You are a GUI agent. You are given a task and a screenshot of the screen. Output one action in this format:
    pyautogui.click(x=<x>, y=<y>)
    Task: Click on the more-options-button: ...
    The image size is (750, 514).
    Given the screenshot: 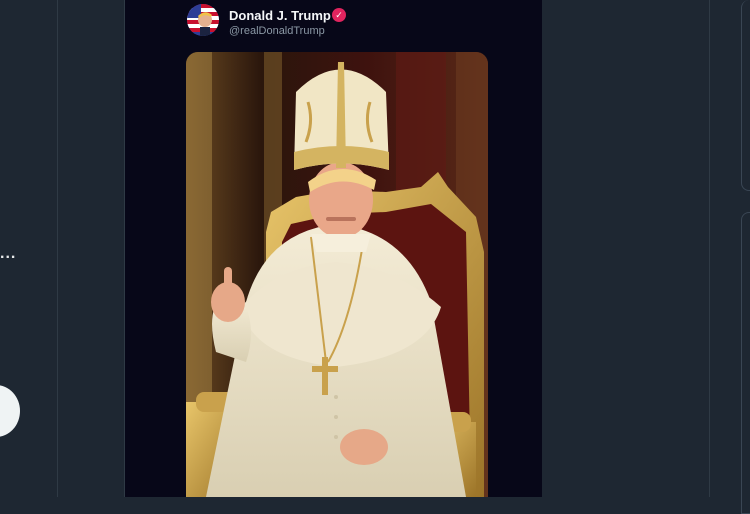 What is the action you would take?
    pyautogui.click(x=8, y=254)
    